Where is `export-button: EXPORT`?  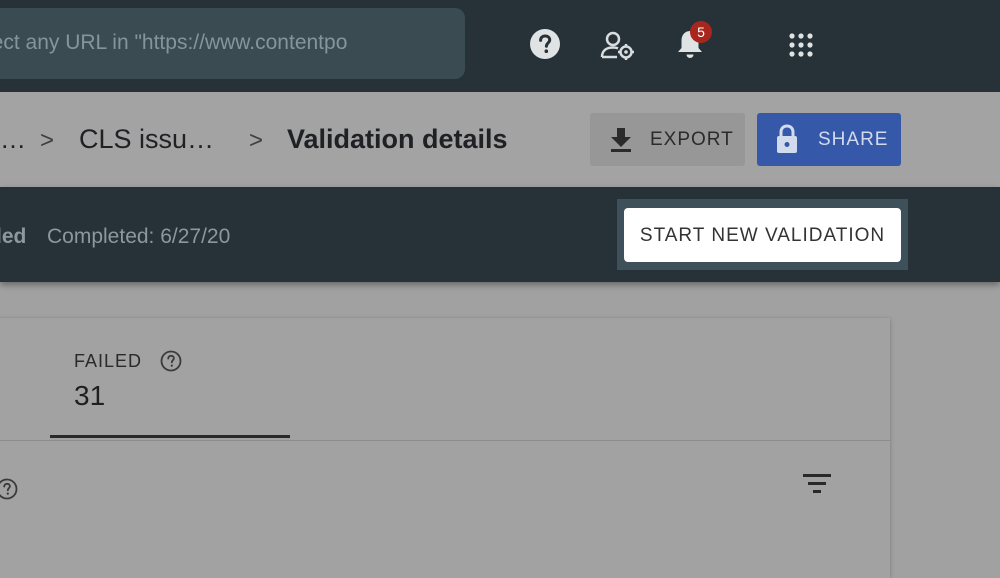 export-button: EXPORT is located at coordinates (667, 139).